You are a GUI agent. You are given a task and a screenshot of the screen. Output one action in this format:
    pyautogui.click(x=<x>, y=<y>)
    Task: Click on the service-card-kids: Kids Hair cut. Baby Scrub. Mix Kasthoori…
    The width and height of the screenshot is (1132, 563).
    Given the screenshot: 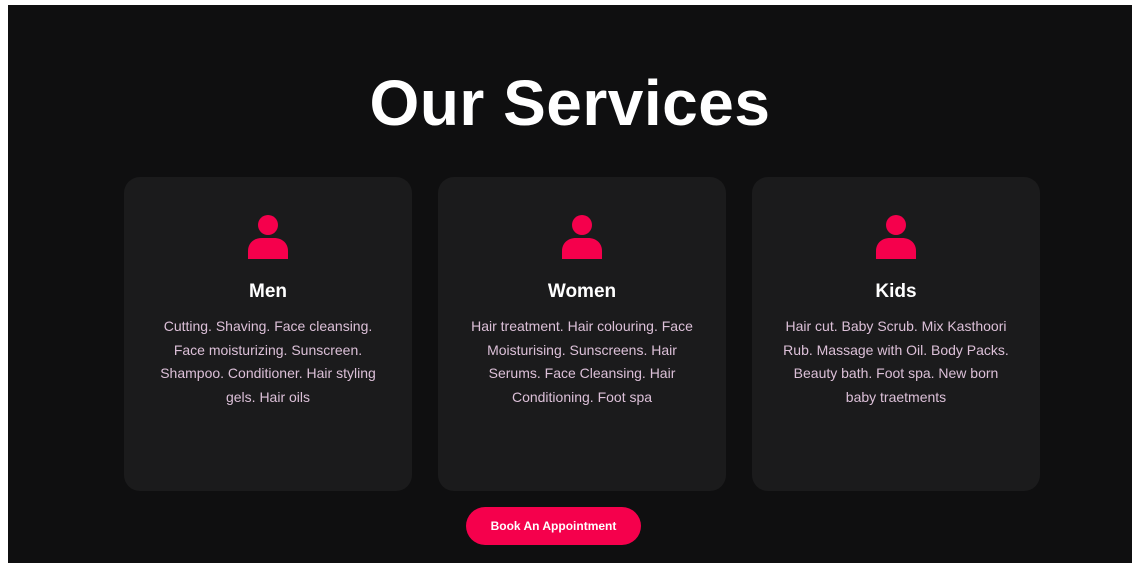 What is the action you would take?
    pyautogui.click(x=896, y=334)
    